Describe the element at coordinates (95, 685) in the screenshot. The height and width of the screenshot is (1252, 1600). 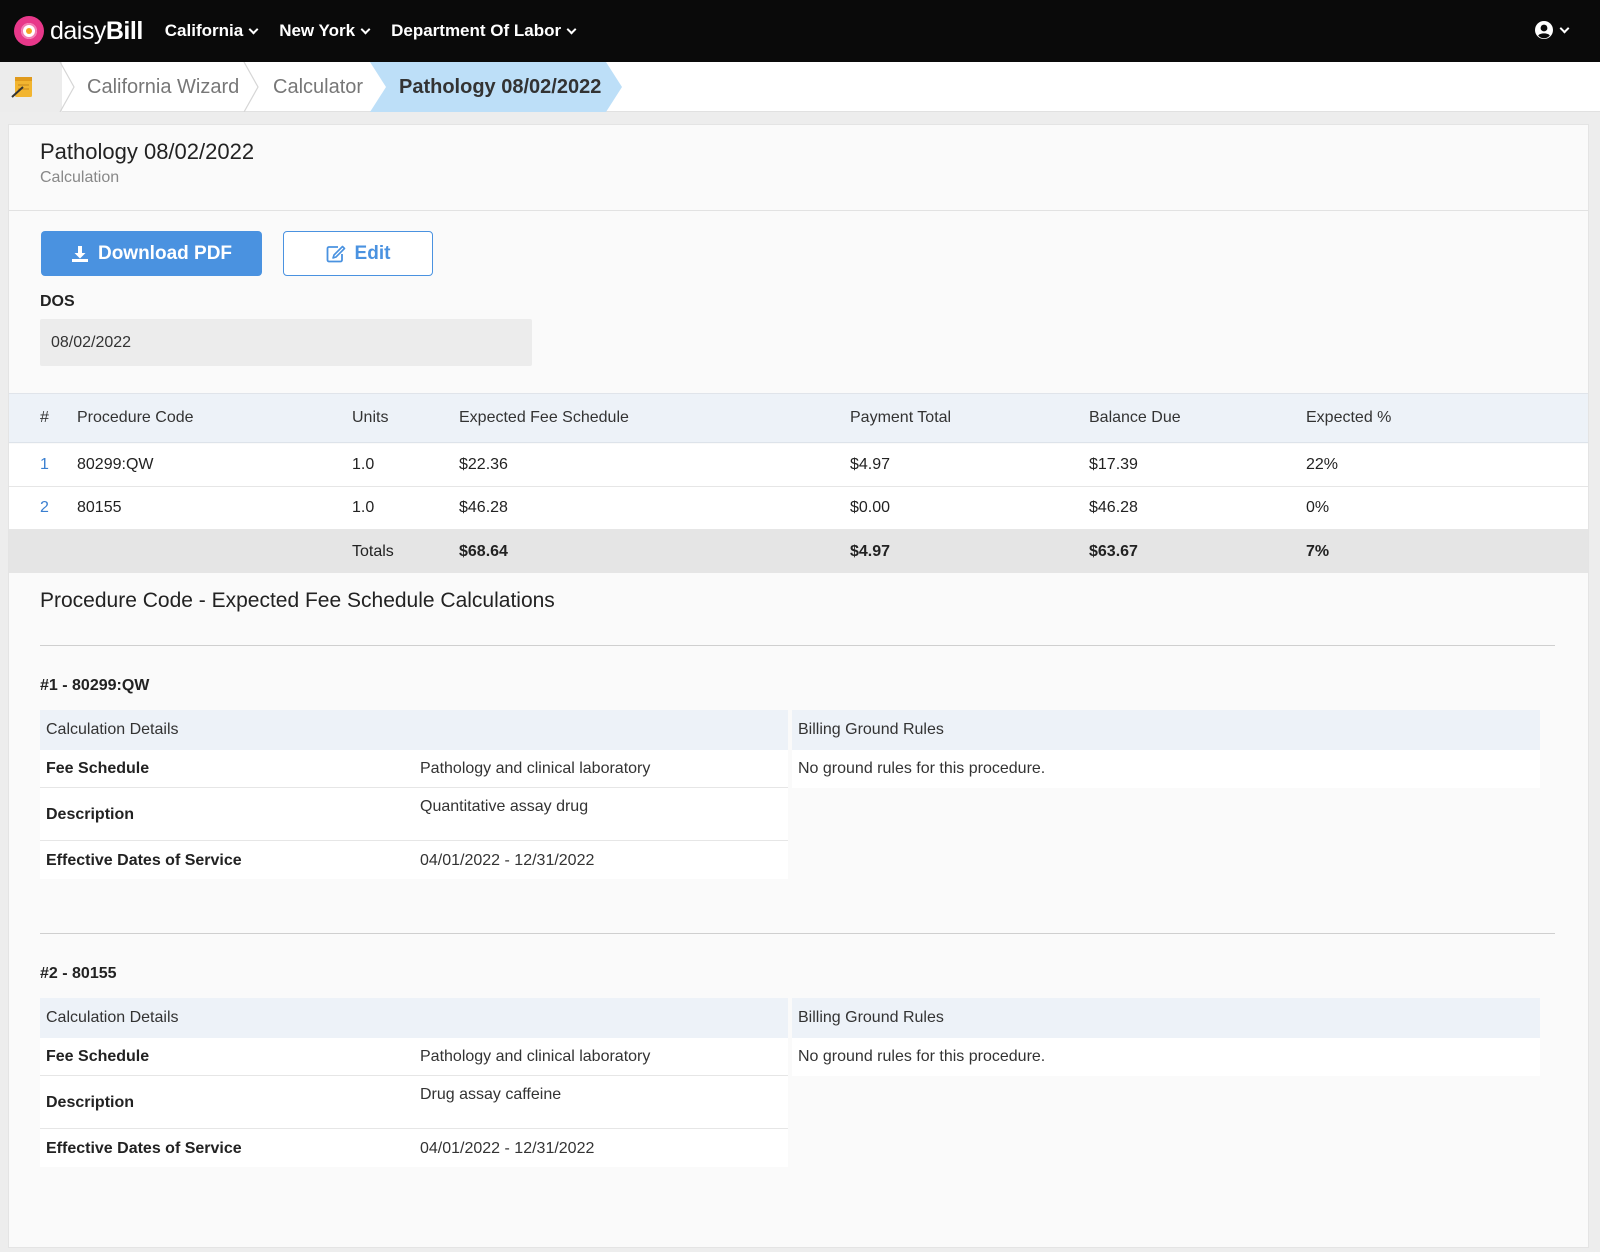
I see `procedure-title: #1 - 80299:QW` at that location.